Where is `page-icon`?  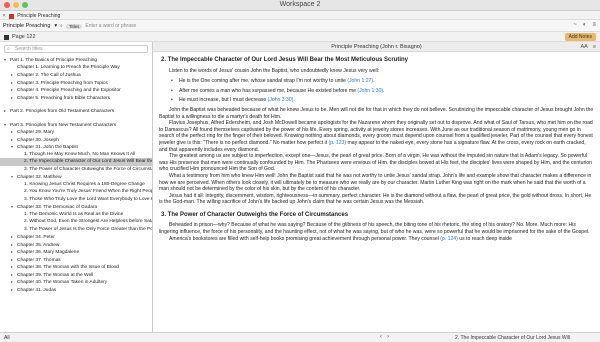
page-icon is located at coordinates (6, 37).